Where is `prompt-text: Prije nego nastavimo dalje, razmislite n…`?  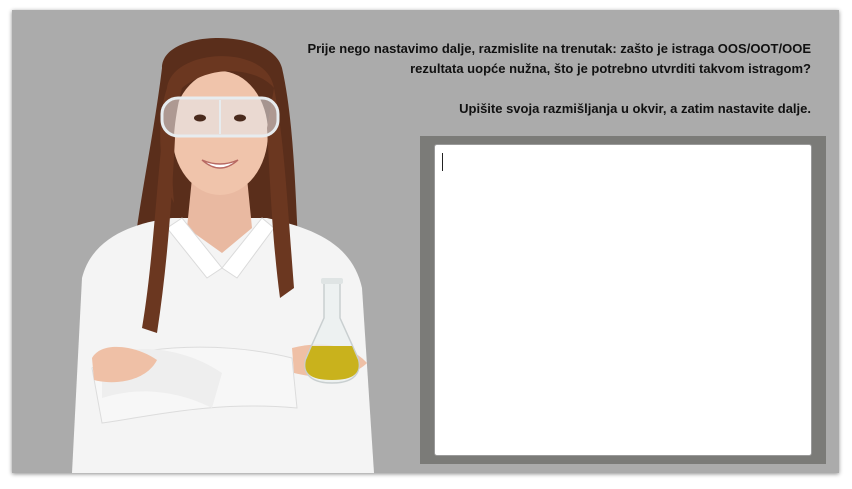
prompt-text: Prije nego nastavimo dalje, razmislite n… is located at coordinates (531, 79).